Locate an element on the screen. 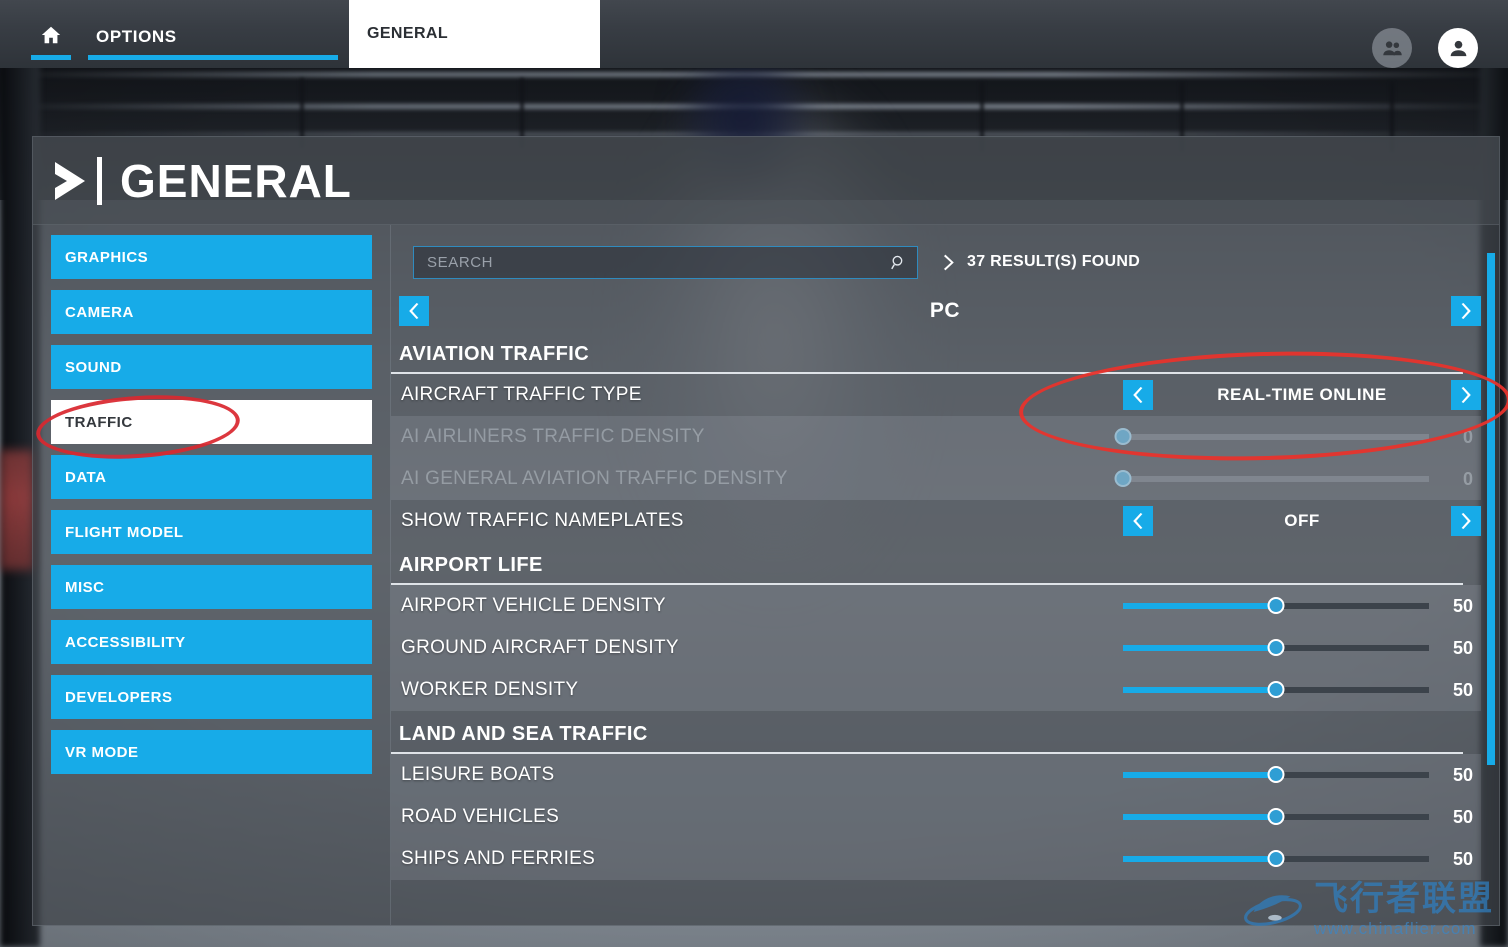  profile-icon is located at coordinates (1458, 48).